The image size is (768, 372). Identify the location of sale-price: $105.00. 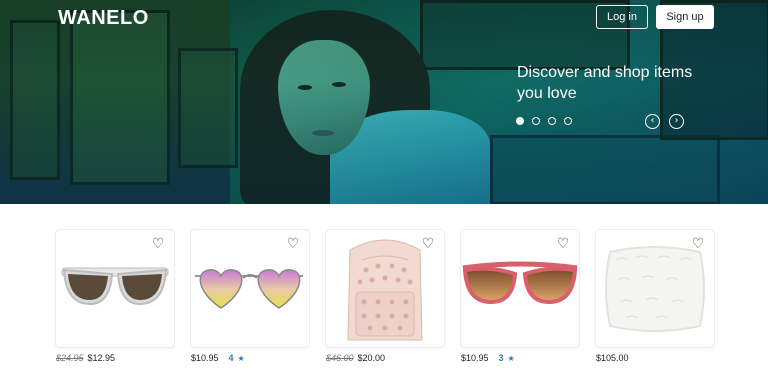
(612, 358).